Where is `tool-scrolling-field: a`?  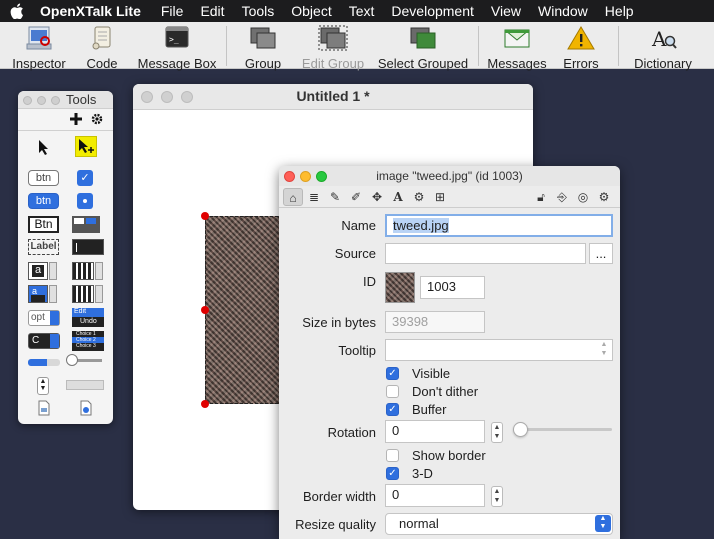
tool-scrolling-field: a is located at coordinates (38, 271).